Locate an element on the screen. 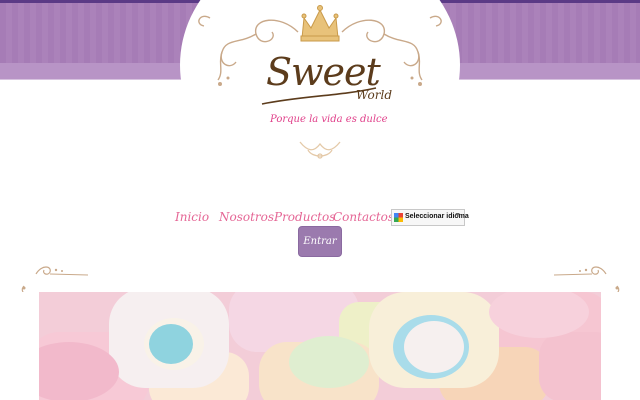  photo-left-margin is located at coordinates (19, 346).